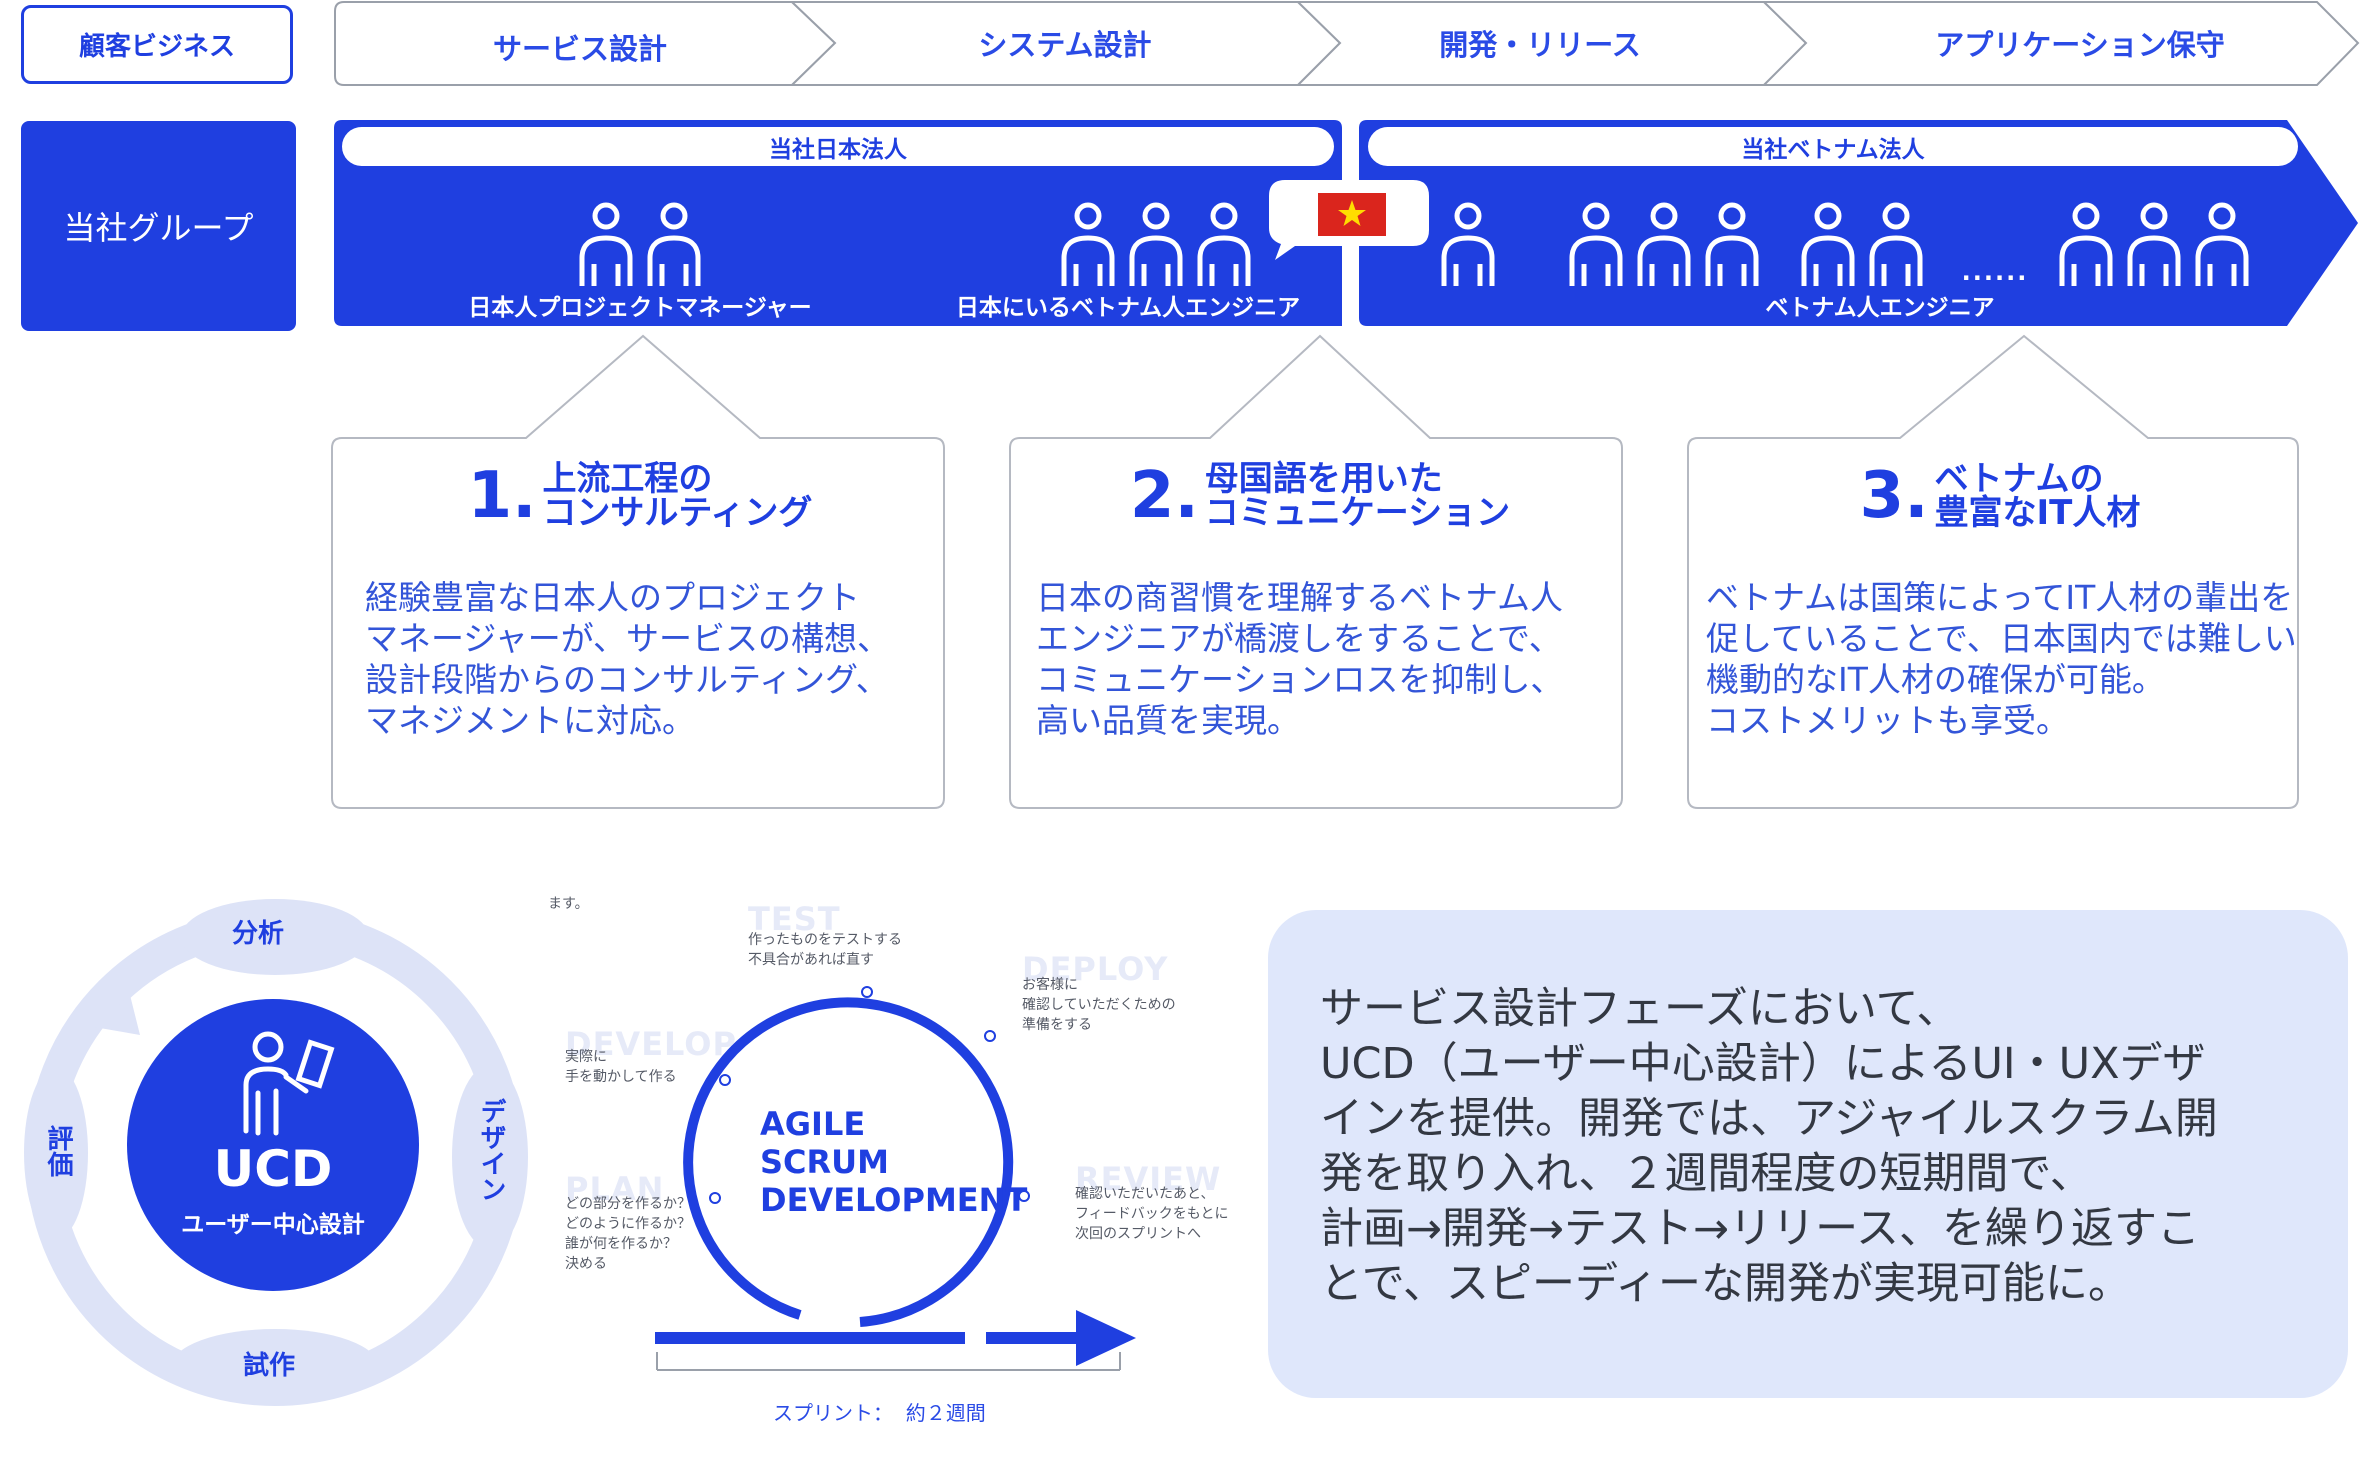 This screenshot has height=1459, width=2360. Describe the element at coordinates (1099, 1005) in the screenshot. I see `phase-deploy-desc: お客様に 確認していただくための 準備をする` at that location.